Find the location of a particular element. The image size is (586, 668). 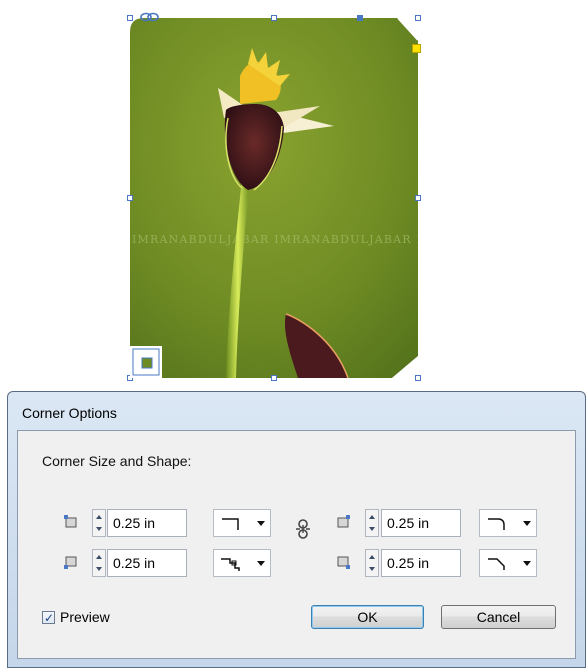

resize-handle-bottom-center is located at coordinates (274, 378).